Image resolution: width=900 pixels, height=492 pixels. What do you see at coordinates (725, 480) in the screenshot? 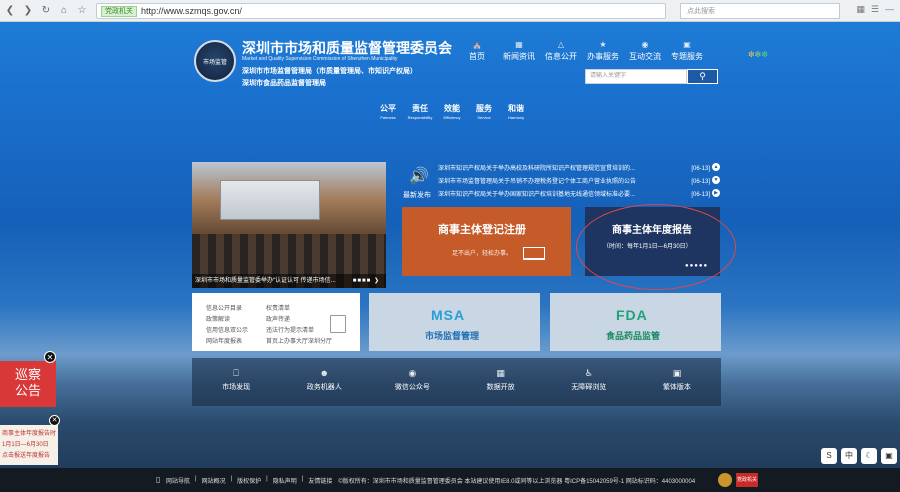
I see `police-badge-icon` at bounding box center [725, 480].